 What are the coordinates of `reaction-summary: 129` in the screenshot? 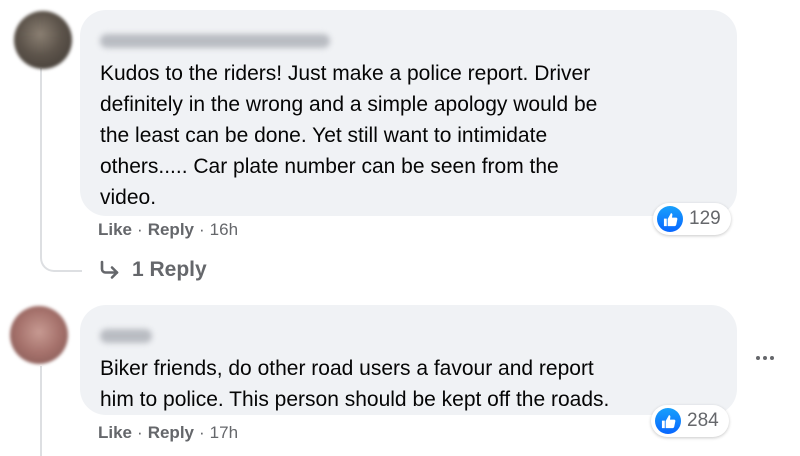 It's located at (692, 219).